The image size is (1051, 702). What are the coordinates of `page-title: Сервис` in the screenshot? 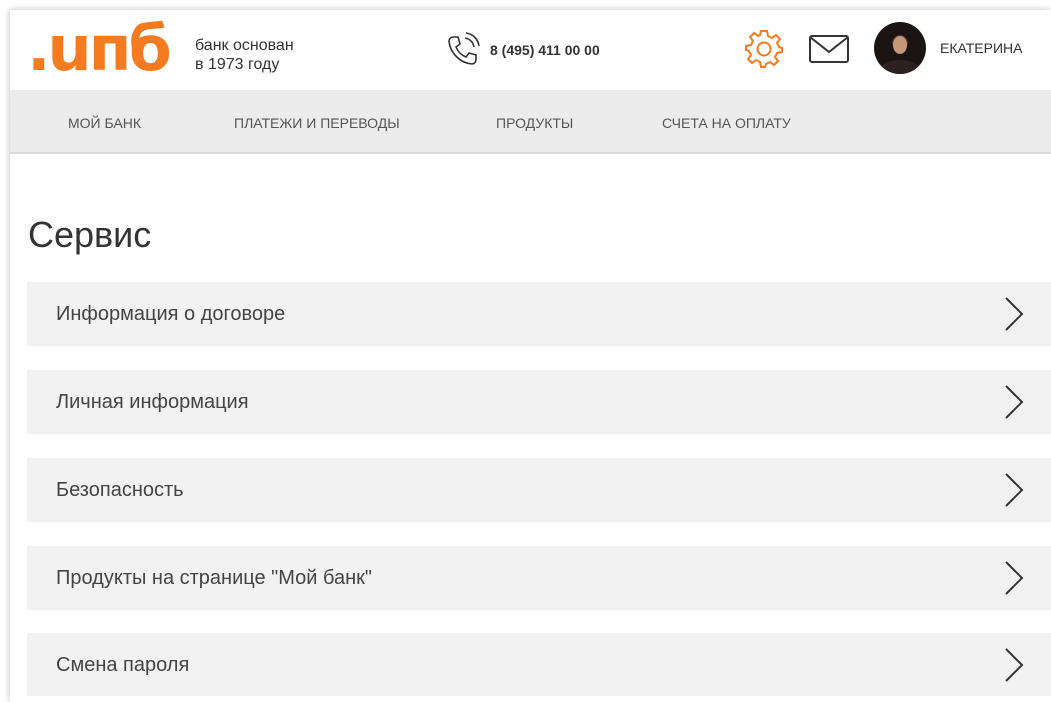 It's located at (90, 234).